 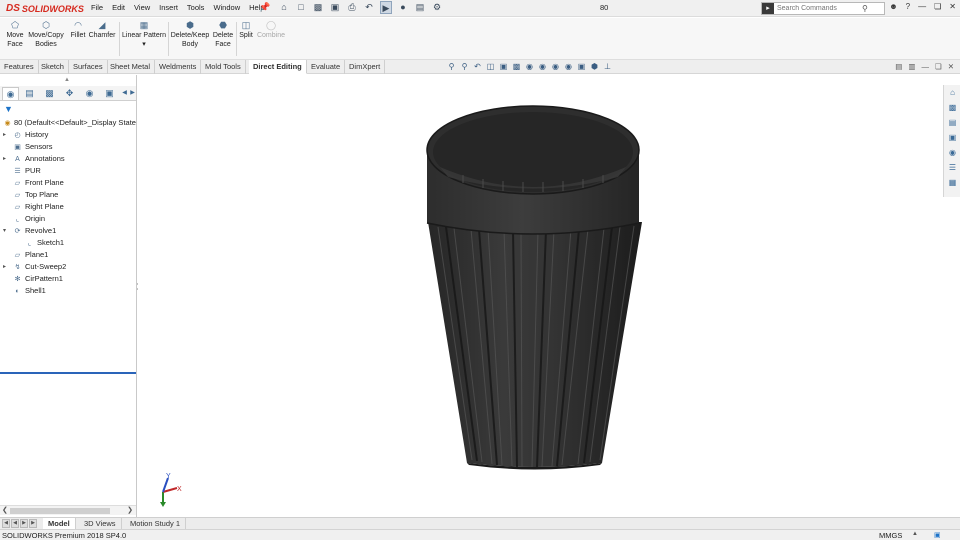 What do you see at coordinates (490, 67) in the screenshot?
I see `section-view-icon: ◫` at bounding box center [490, 67].